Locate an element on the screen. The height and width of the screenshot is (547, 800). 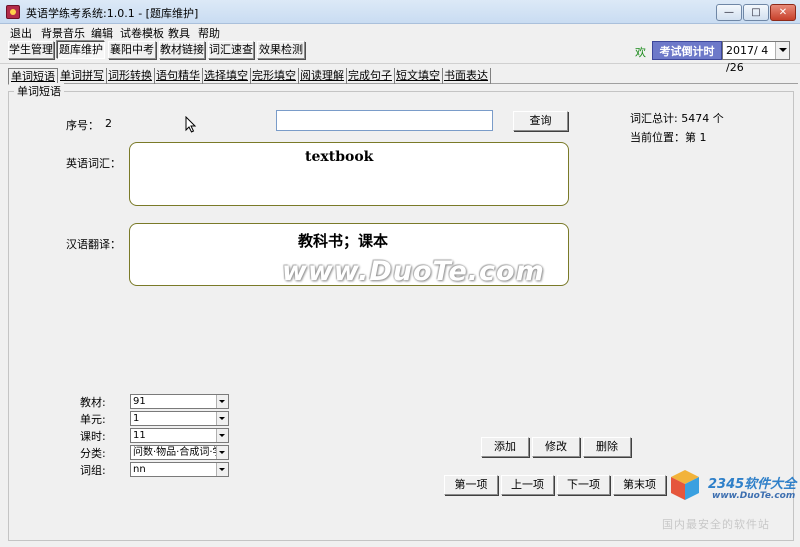
tab-reading: 阅读理解 is located at coordinates (322, 76).